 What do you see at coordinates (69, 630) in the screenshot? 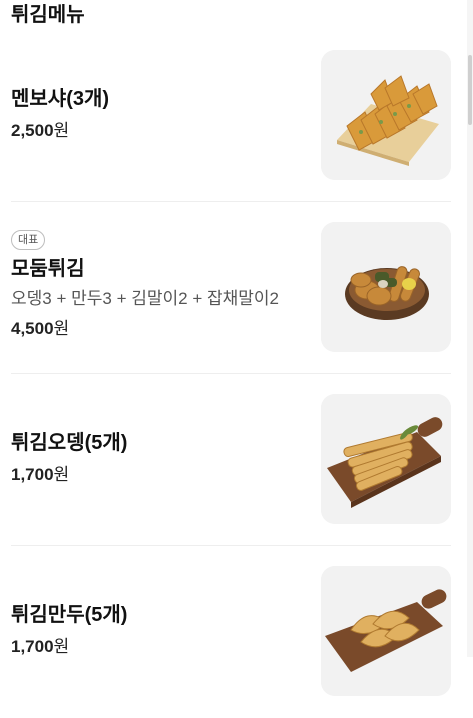
I see `menu-item-text: 튀김만두(5개) 1,700원` at bounding box center [69, 630].